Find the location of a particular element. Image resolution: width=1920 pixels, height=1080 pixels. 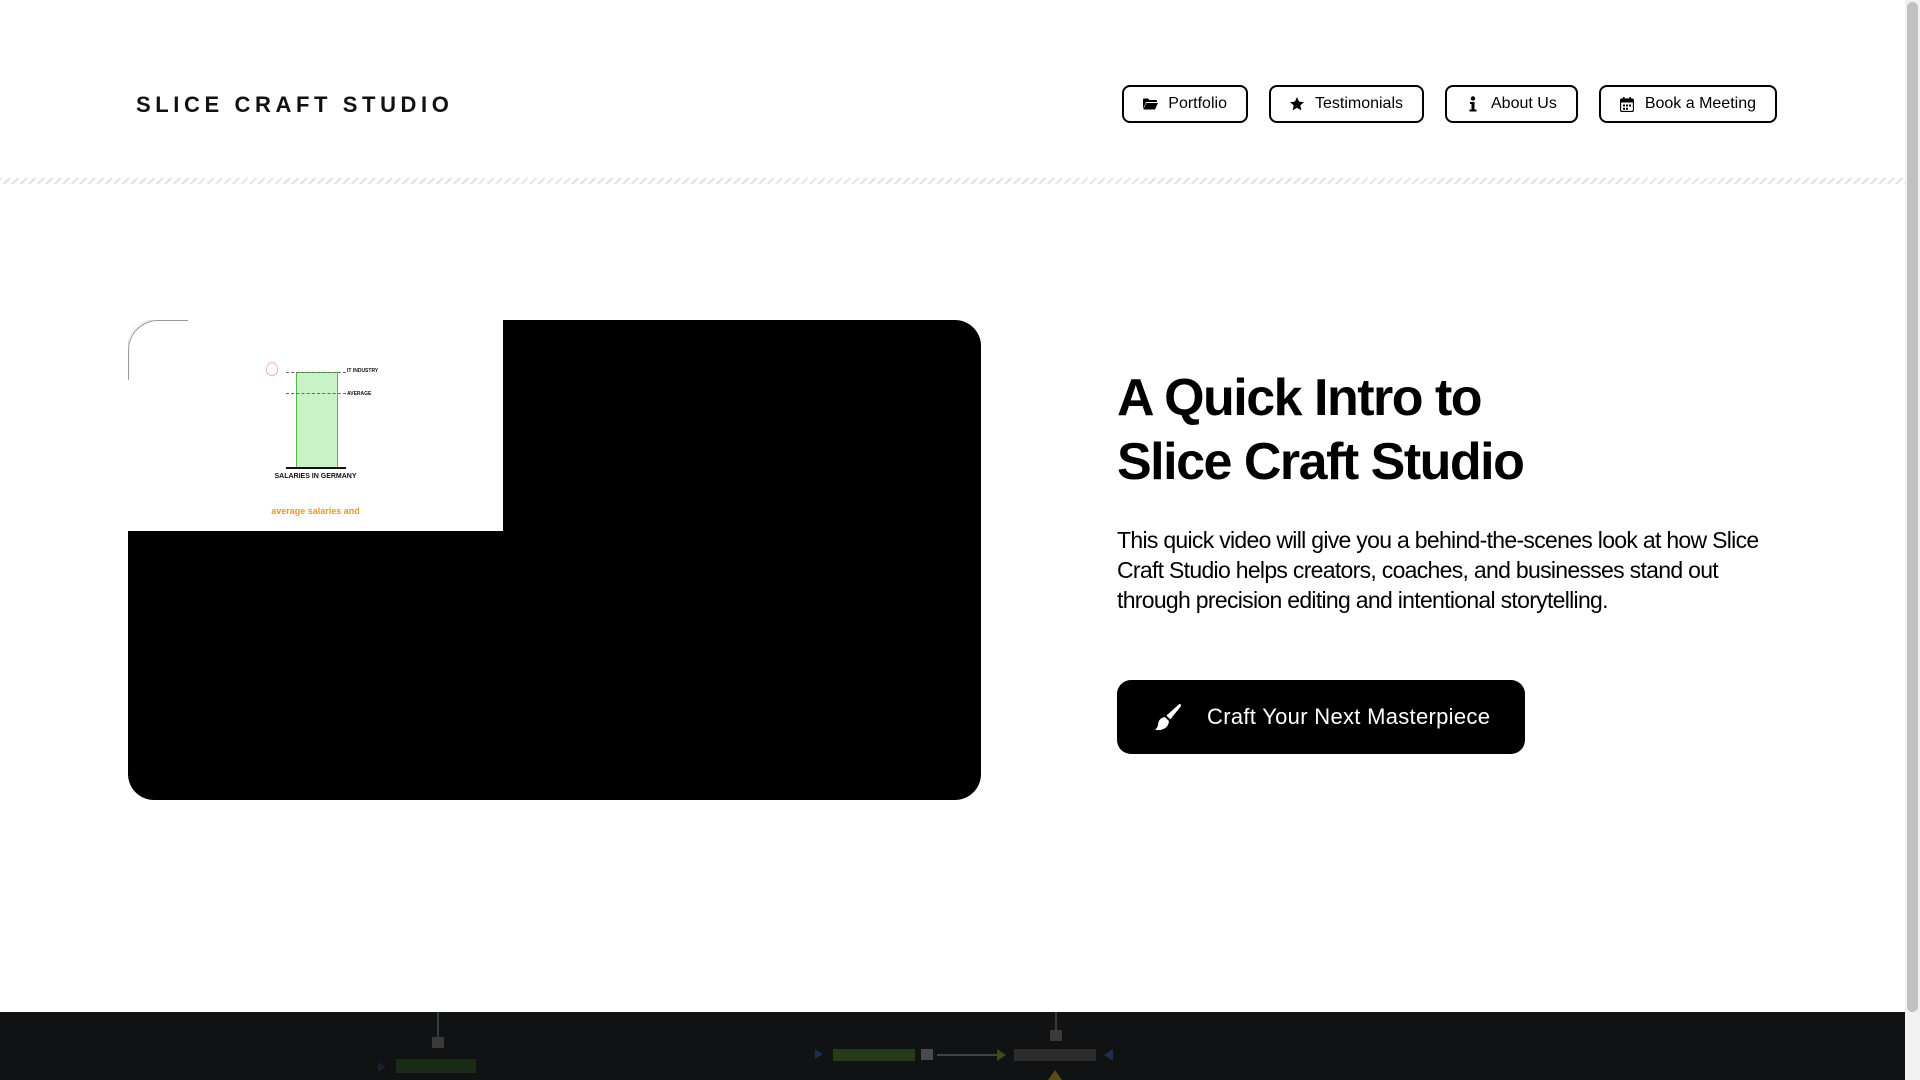

chart-baseline is located at coordinates (316, 468).